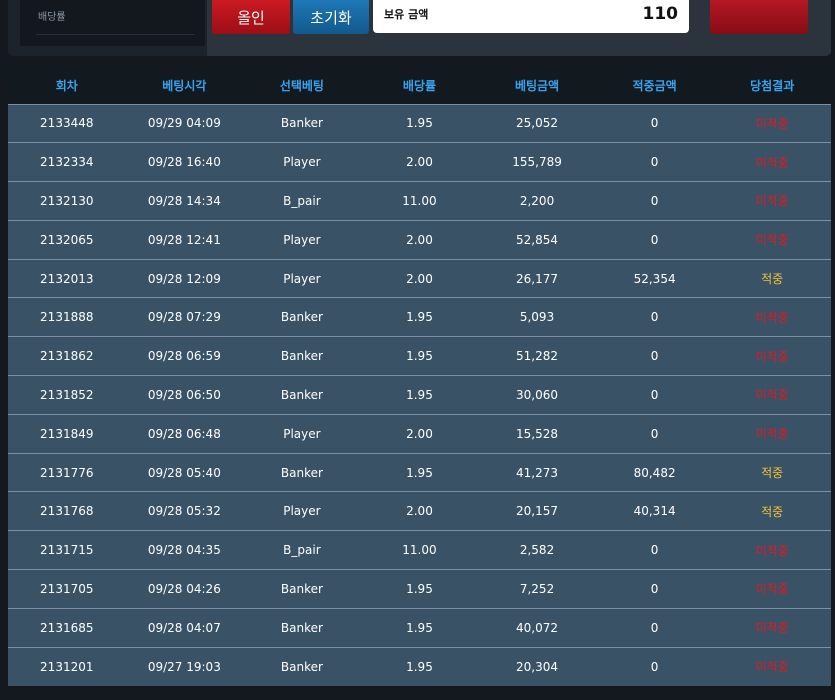  What do you see at coordinates (66, 85) in the screenshot?
I see `header-round: 회차` at bounding box center [66, 85].